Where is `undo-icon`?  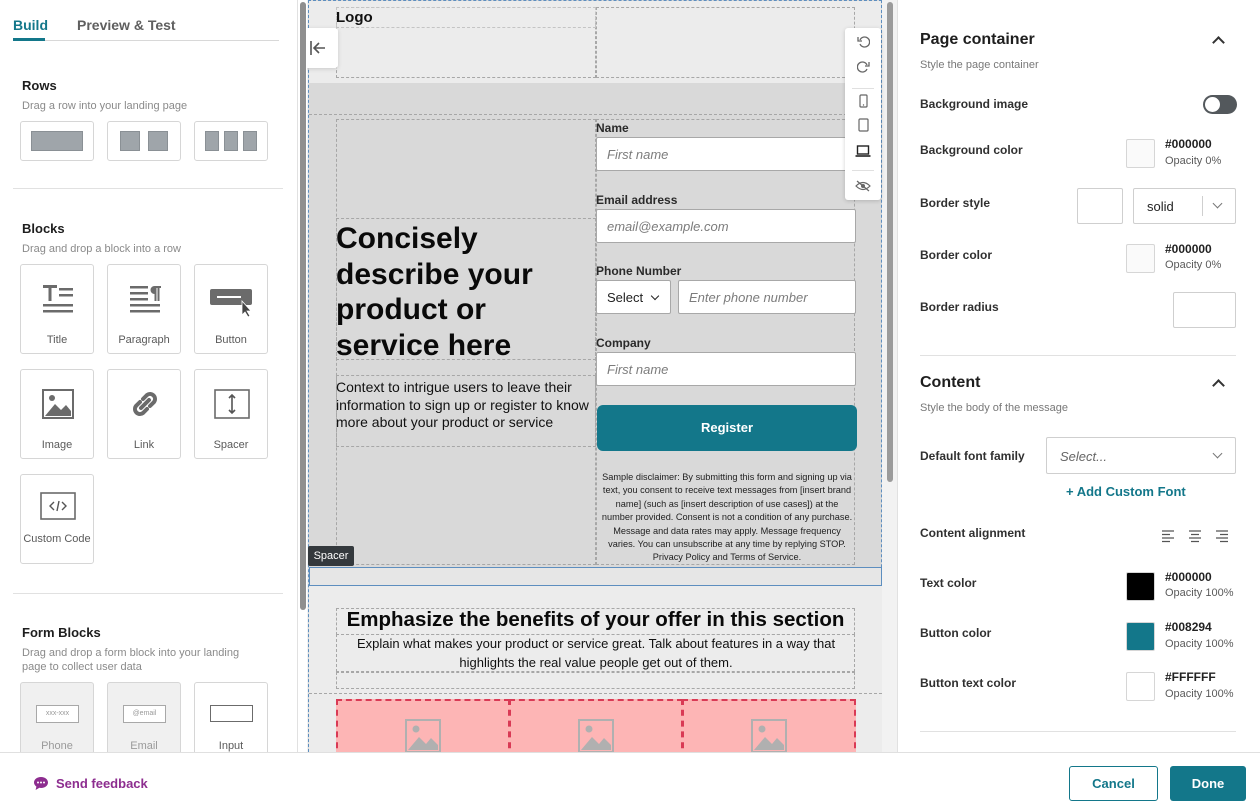
undo-icon is located at coordinates (864, 44).